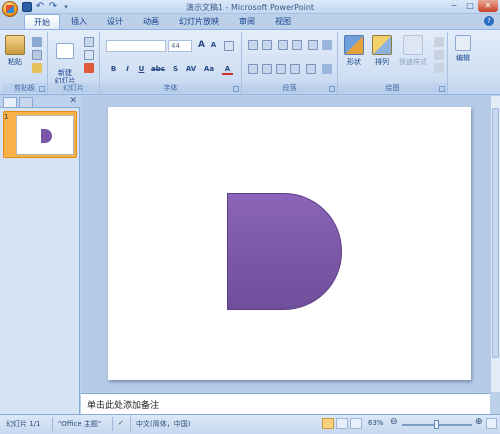 This screenshot has height=434, width=500. I want to click on paste-icon, so click(15, 45).